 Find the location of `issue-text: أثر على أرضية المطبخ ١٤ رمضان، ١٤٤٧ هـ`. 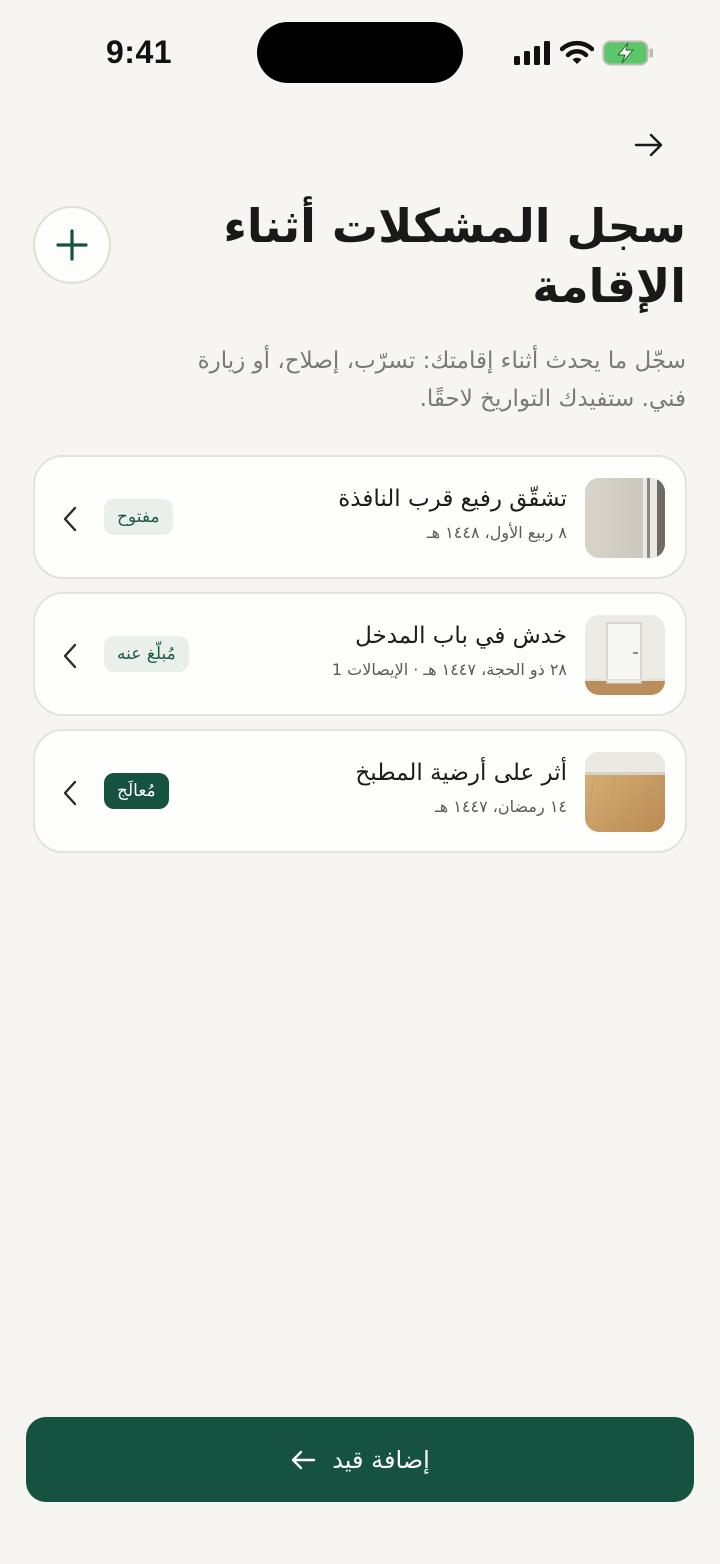

issue-text: أثر على أرضية المطبخ ١٤ رمضان، ١٤٤٧ هـ is located at coordinates (417, 788).